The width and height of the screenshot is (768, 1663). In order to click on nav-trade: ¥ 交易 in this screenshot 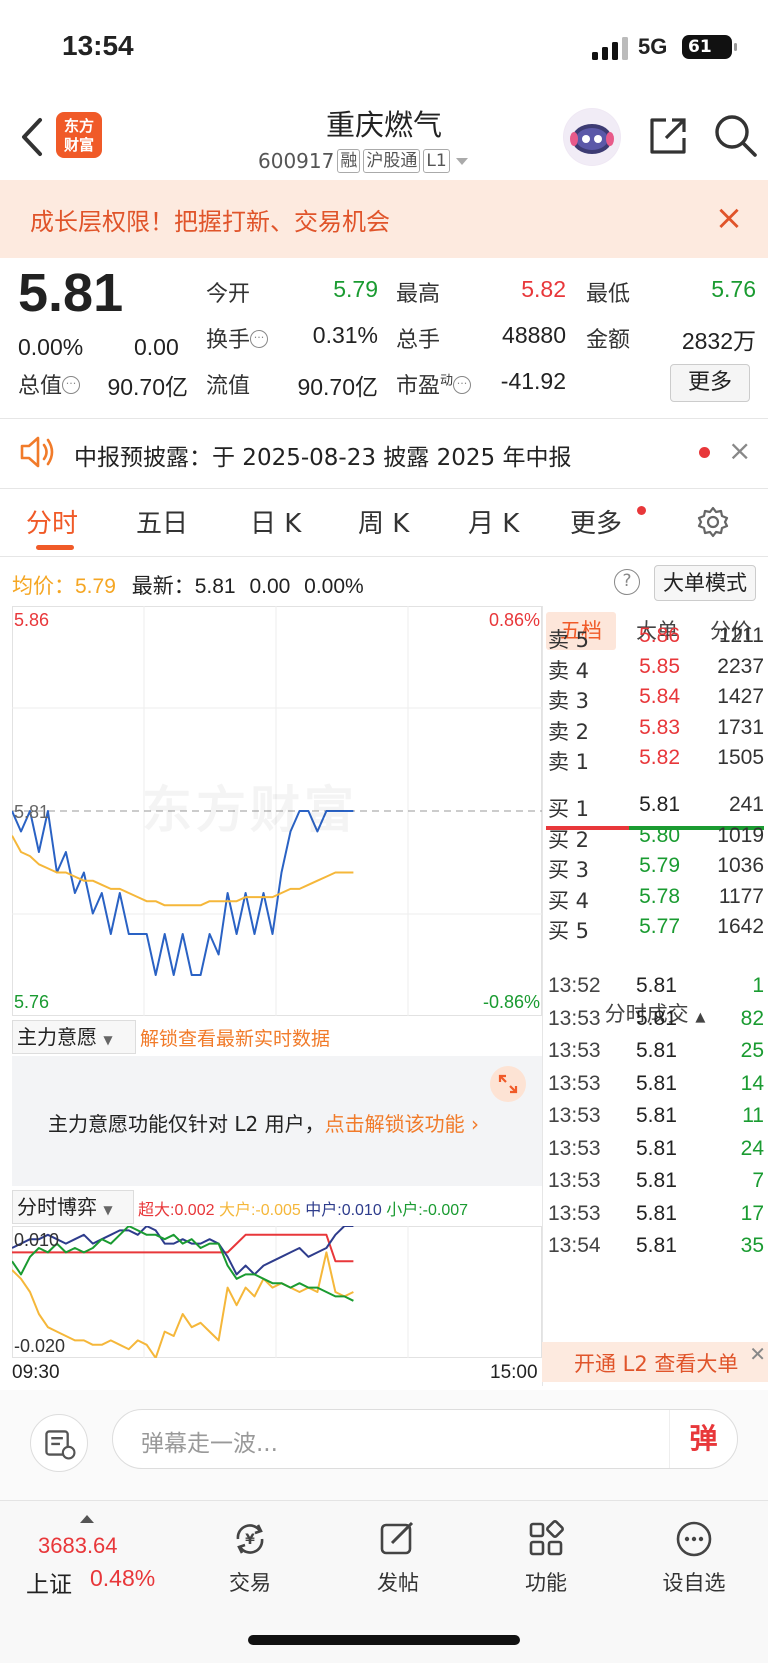, I will do `click(250, 1558)`.